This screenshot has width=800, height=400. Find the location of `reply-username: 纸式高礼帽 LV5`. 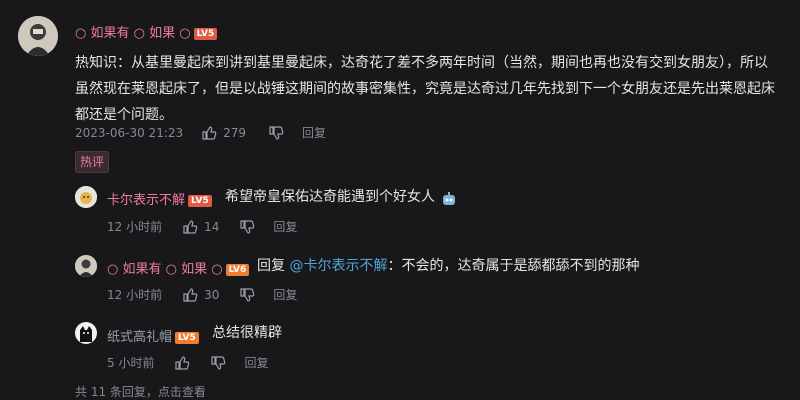

reply-username: 纸式高礼帽 LV5 is located at coordinates (153, 335).